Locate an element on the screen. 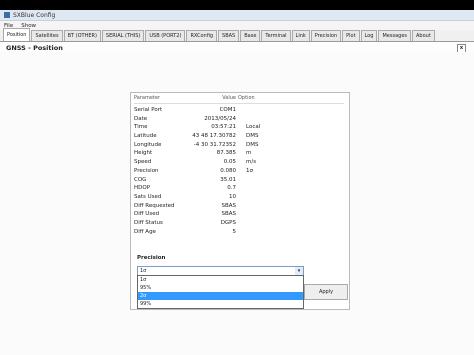 This screenshot has height=355, width=474. precision-option: 95% is located at coordinates (220, 288).